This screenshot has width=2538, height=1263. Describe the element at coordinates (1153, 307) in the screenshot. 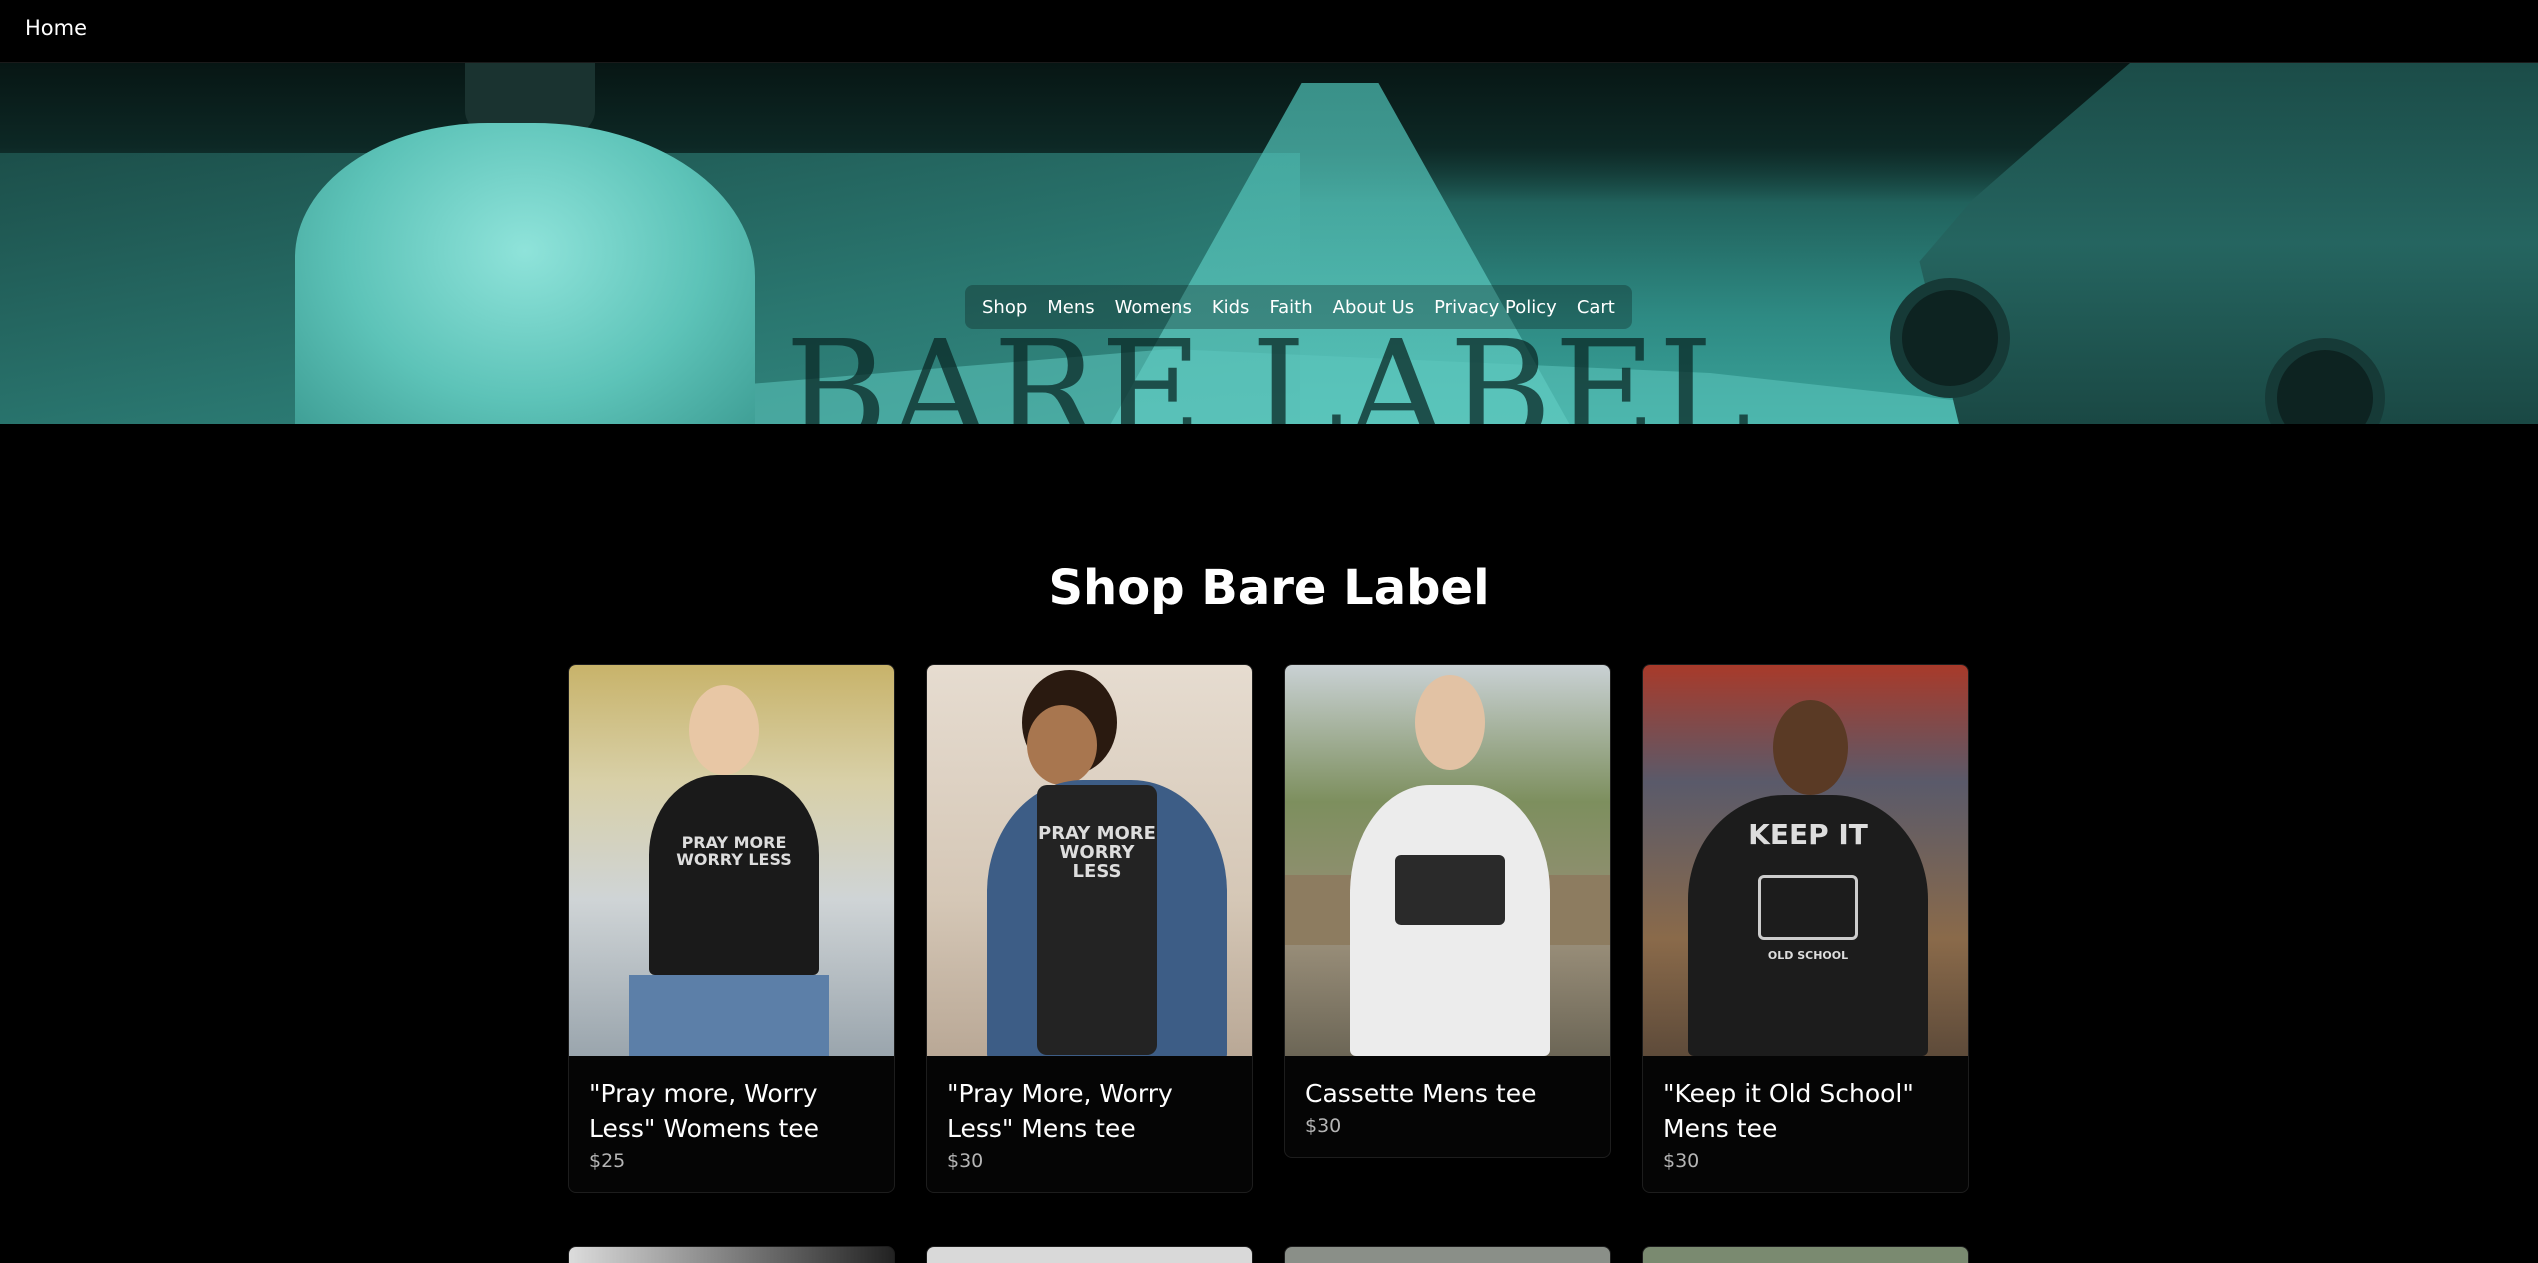

I see `nav-womens: Womens` at that location.